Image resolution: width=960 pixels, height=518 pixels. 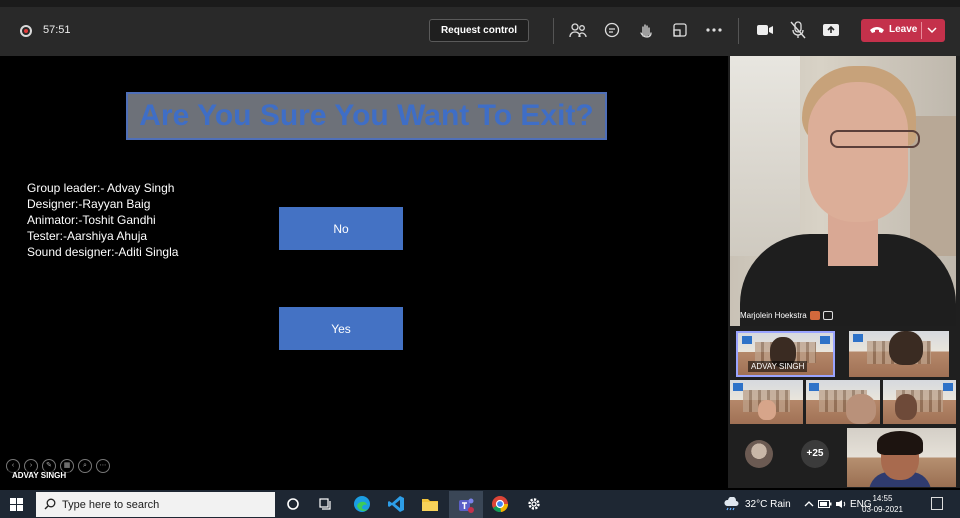 What do you see at coordinates (882, 504) in the screenshot?
I see `system-clock: 14:55 03-09-2021` at bounding box center [882, 504].